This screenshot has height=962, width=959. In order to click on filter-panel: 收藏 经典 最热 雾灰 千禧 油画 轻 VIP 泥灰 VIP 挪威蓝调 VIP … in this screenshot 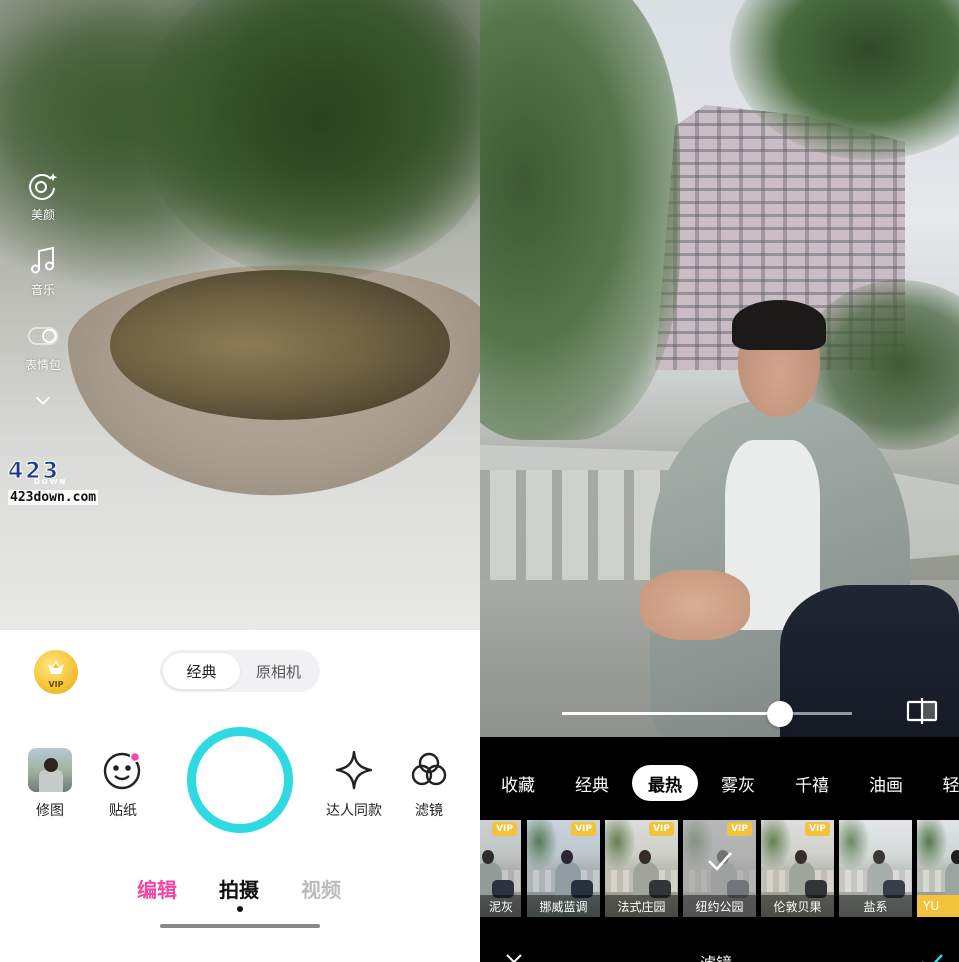, I will do `click(719, 849)`.